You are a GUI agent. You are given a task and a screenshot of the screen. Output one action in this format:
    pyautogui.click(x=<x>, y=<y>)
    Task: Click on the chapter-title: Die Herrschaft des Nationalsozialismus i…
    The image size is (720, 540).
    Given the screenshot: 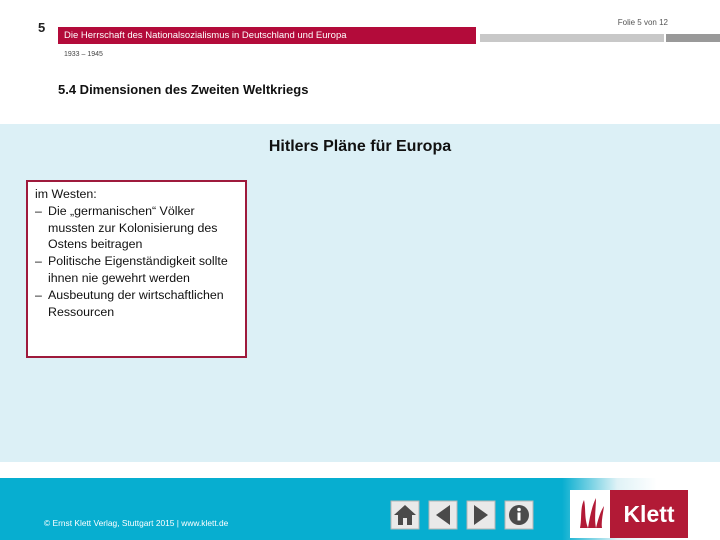 What is the action you would take?
    pyautogui.click(x=205, y=35)
    